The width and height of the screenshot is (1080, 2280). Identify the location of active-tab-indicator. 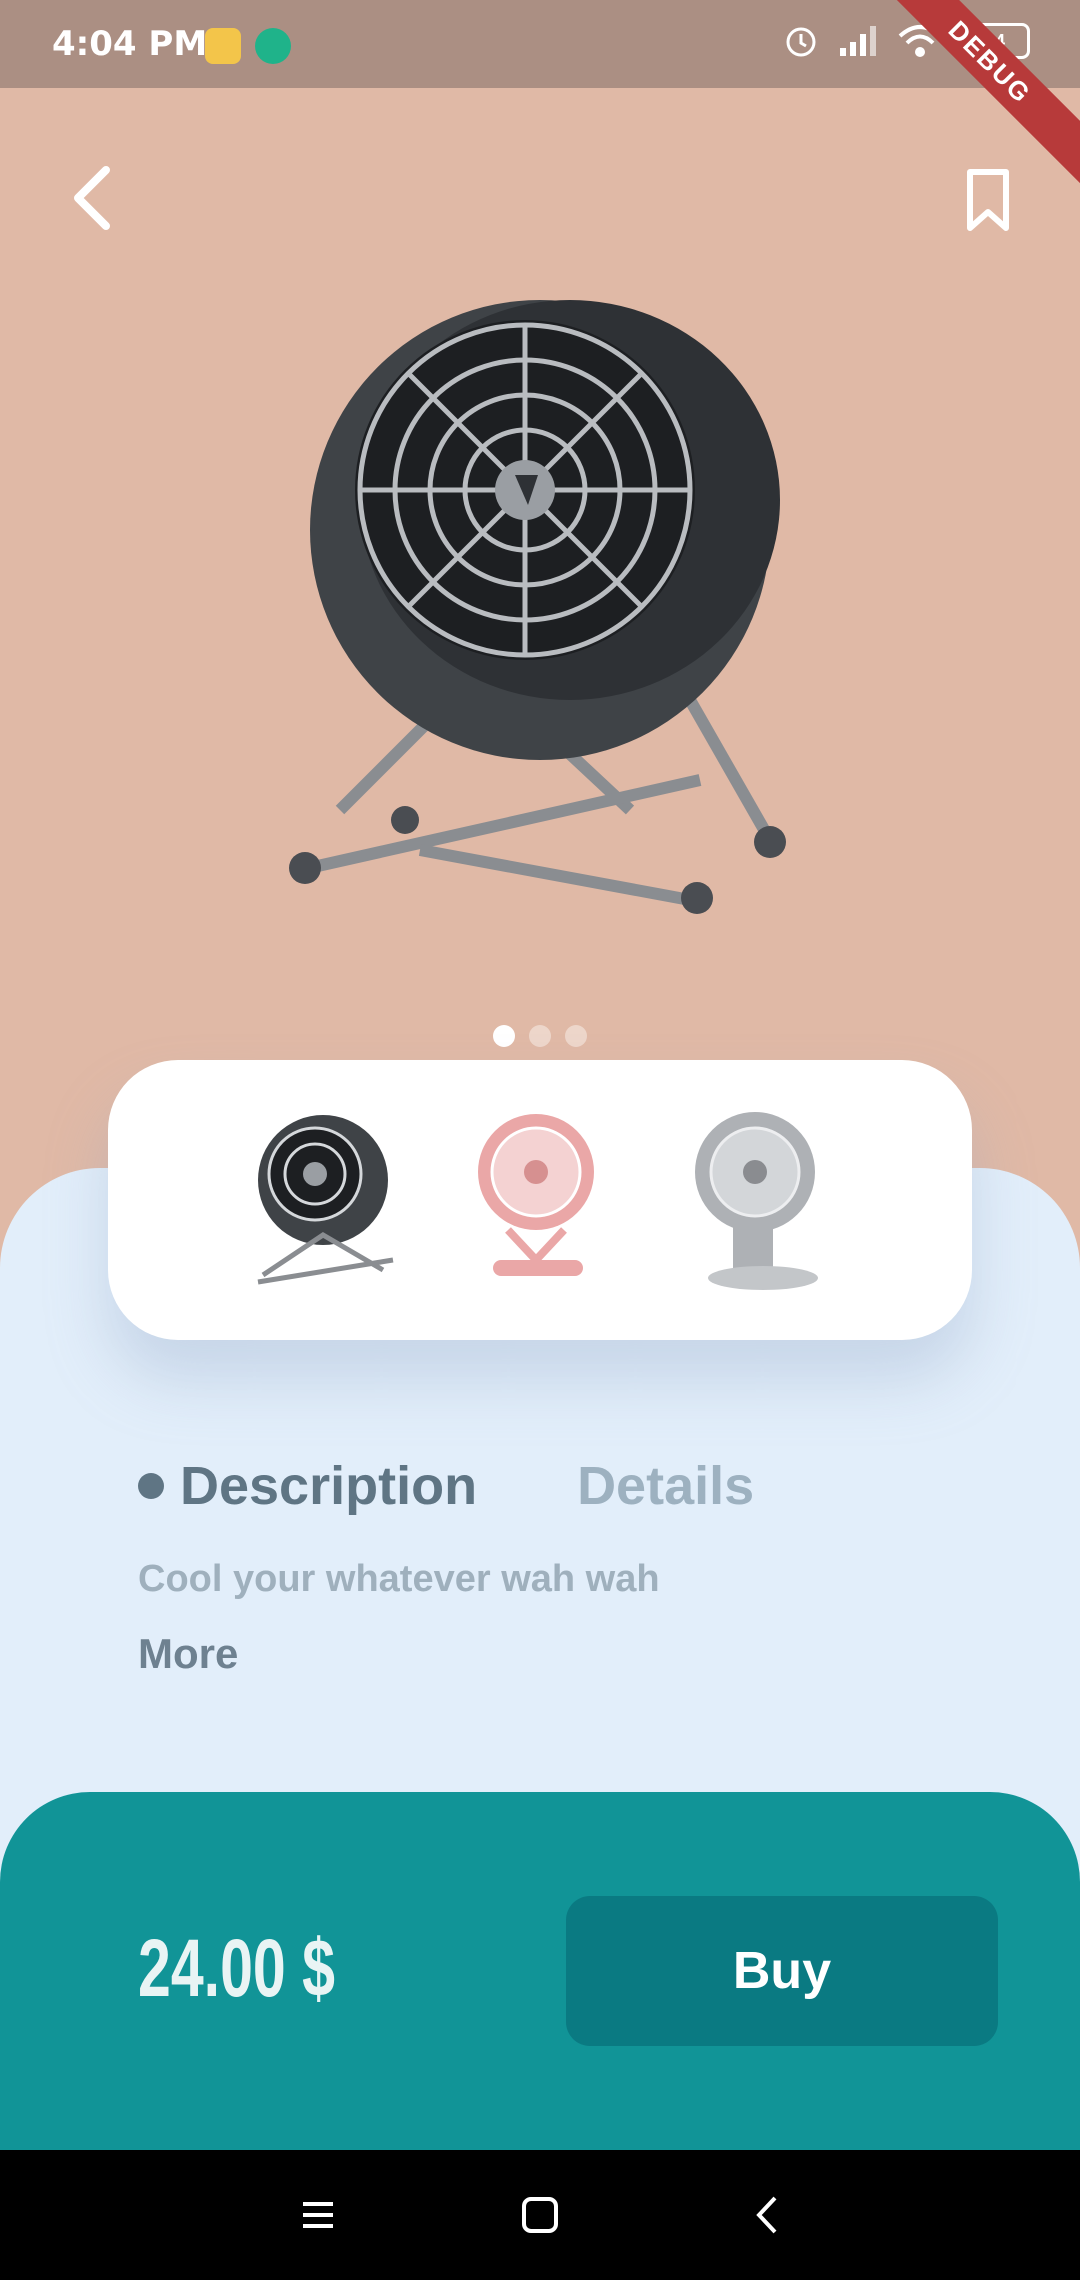
(151, 1486).